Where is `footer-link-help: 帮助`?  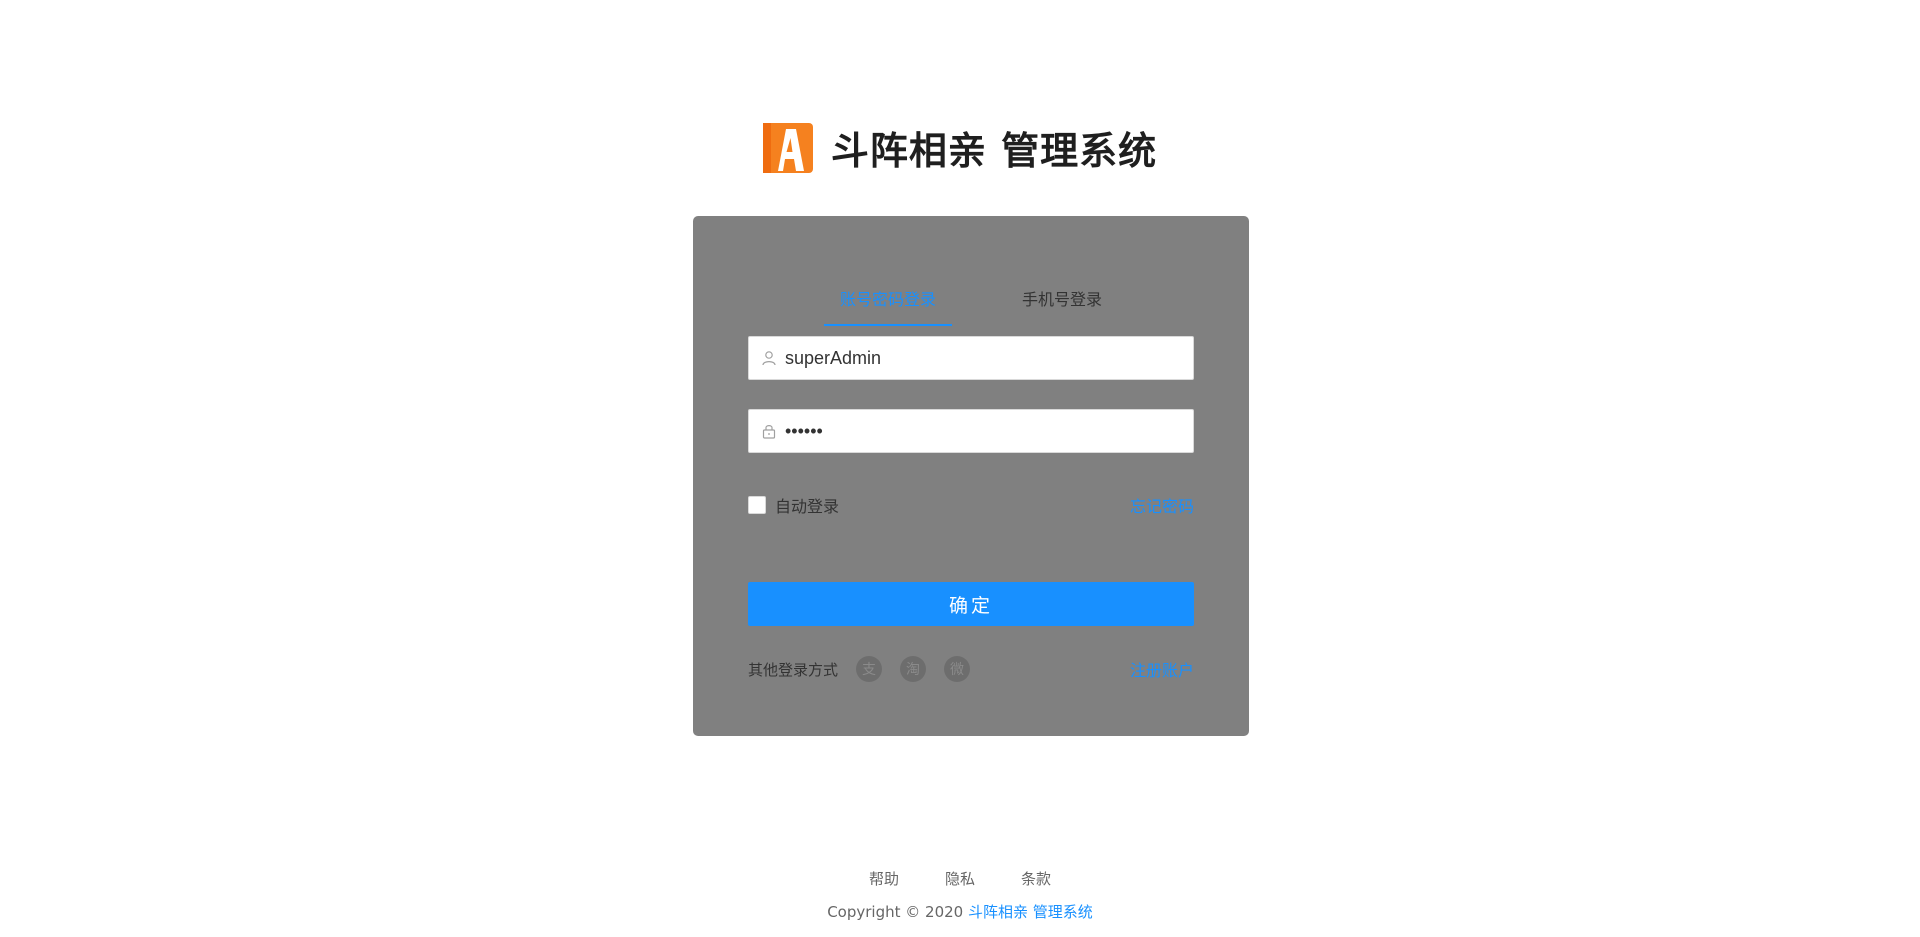
footer-link-help: 帮助 is located at coordinates (884, 878).